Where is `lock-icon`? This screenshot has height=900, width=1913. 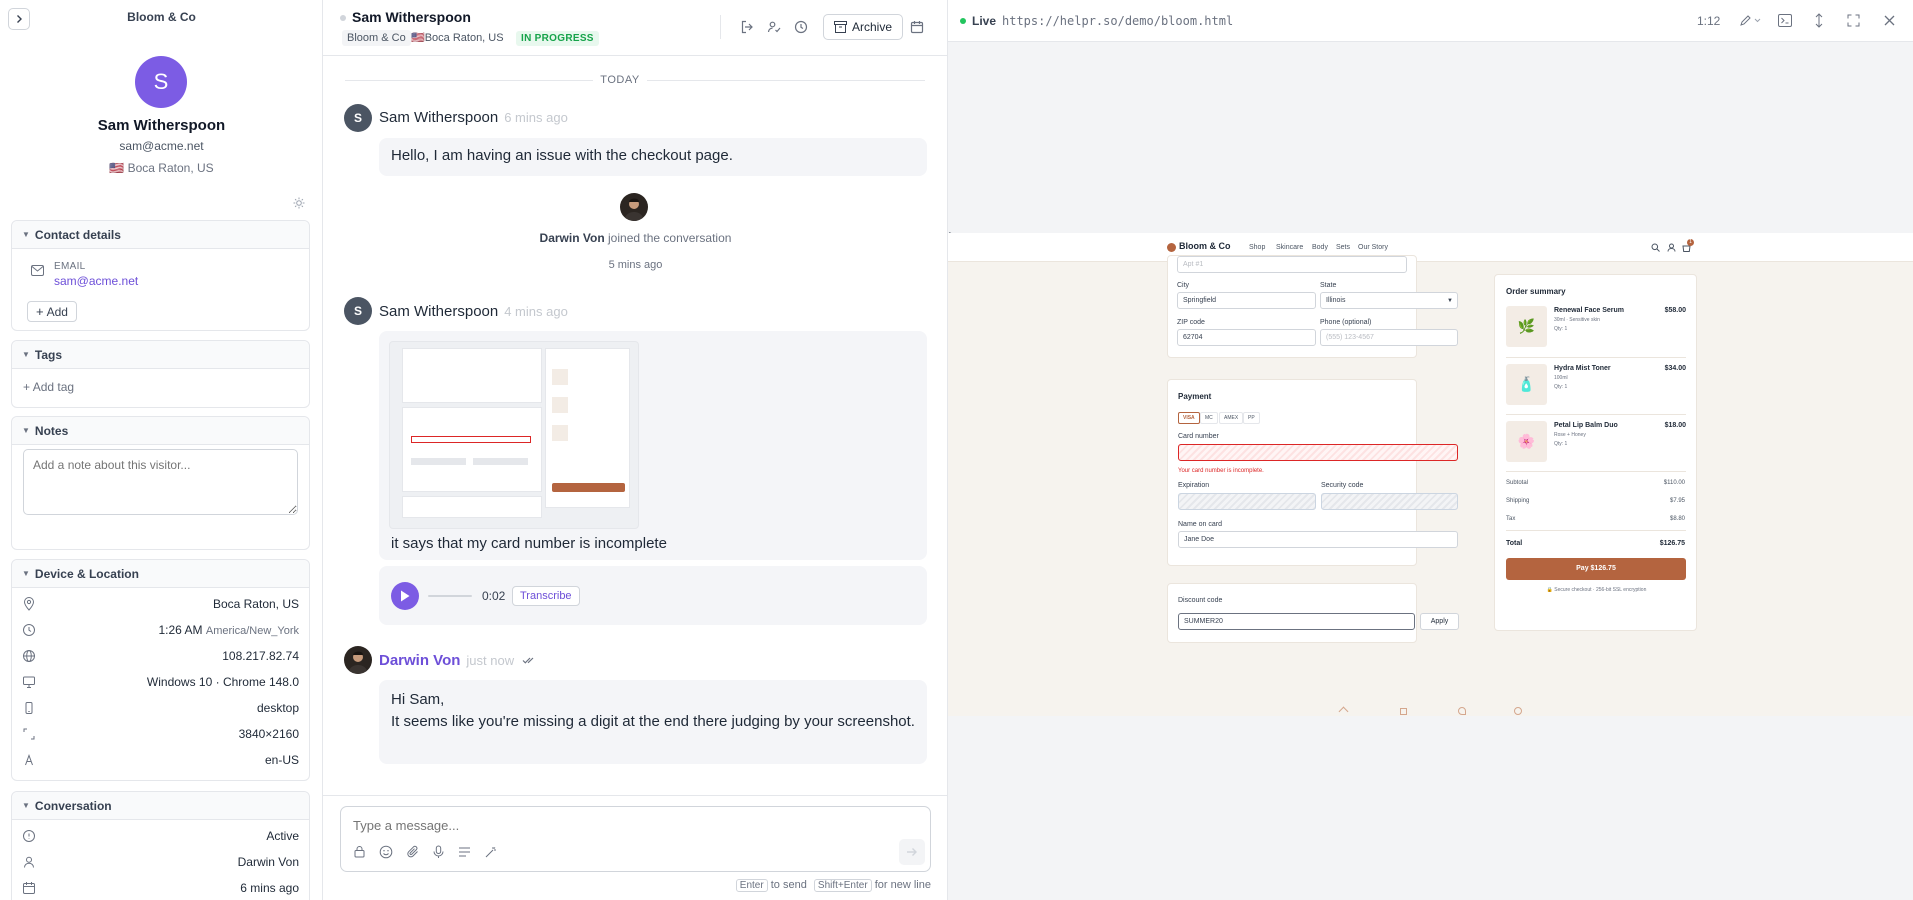 lock-icon is located at coordinates (359, 851).